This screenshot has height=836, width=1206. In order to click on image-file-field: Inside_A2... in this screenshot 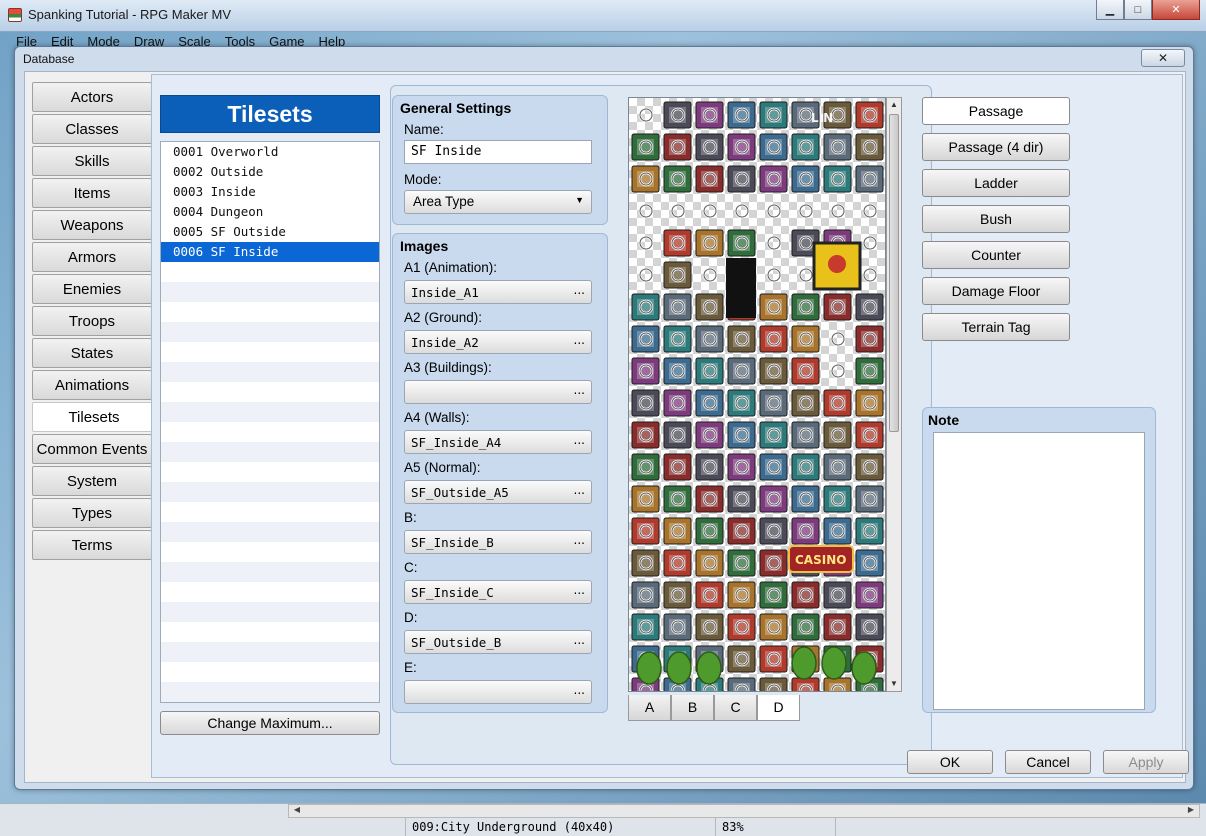, I will do `click(498, 342)`.